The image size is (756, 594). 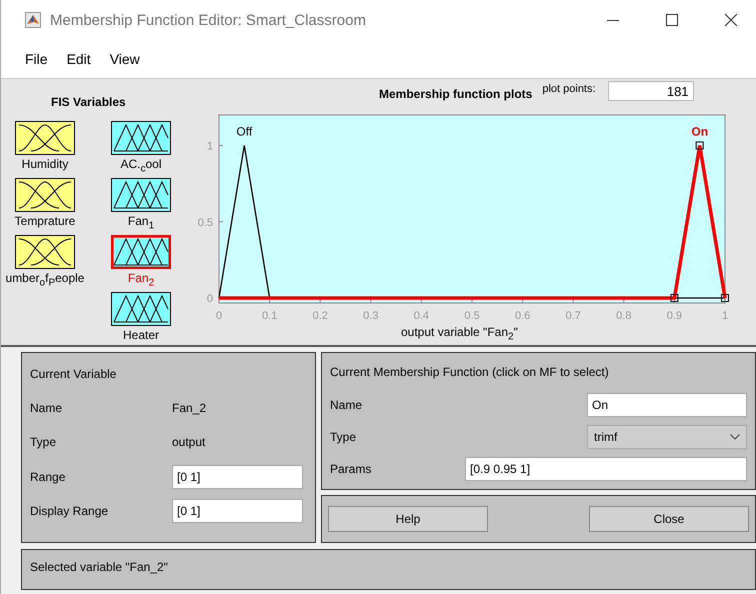 I want to click on variable-label: Humidity, so click(x=45, y=164).